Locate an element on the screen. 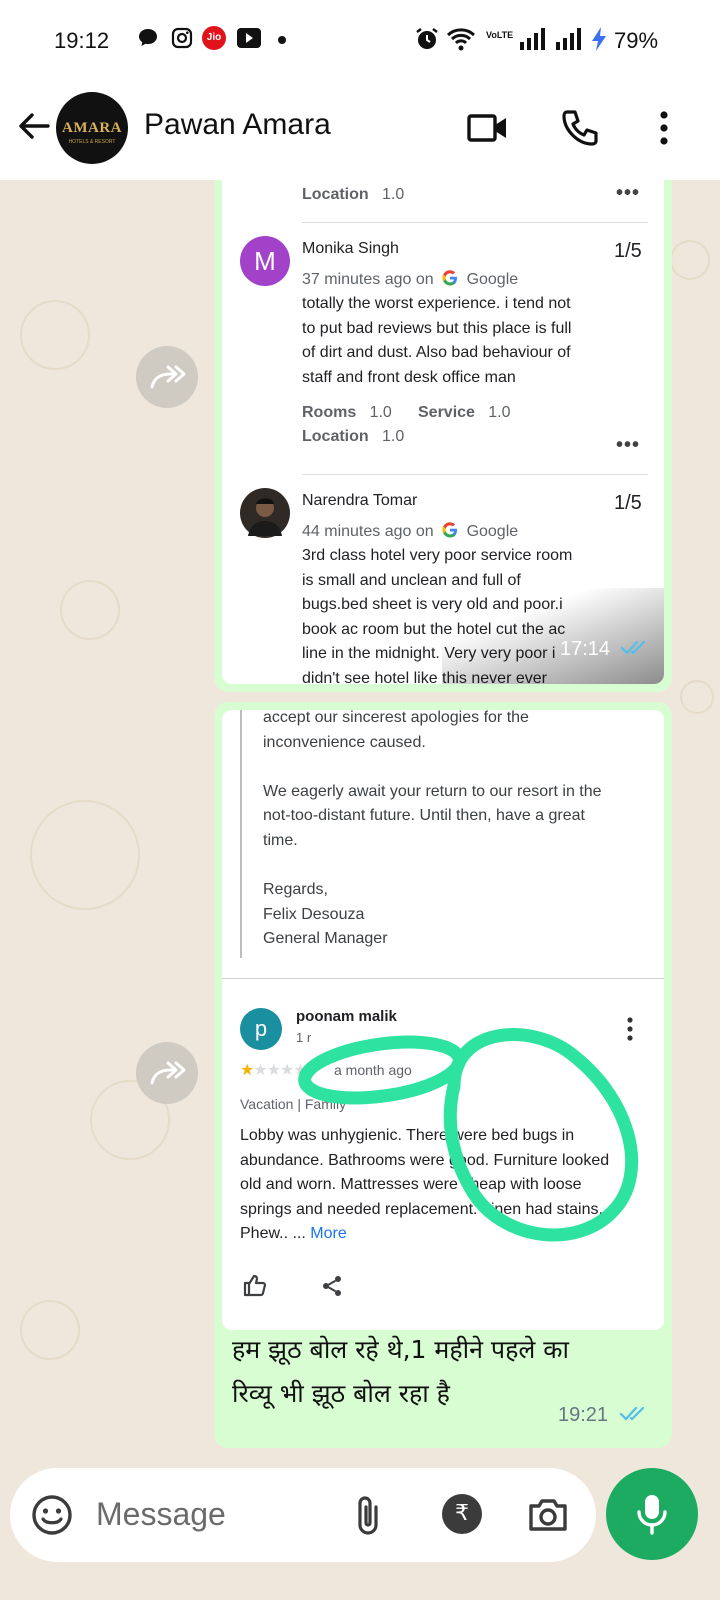  location-rating: Location 1.0 is located at coordinates (353, 436).